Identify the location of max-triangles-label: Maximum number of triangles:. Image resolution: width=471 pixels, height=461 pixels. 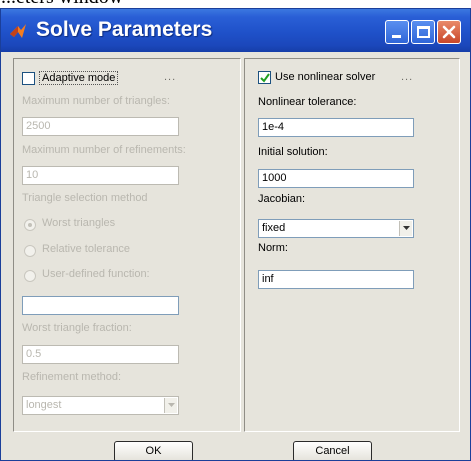
(96, 101).